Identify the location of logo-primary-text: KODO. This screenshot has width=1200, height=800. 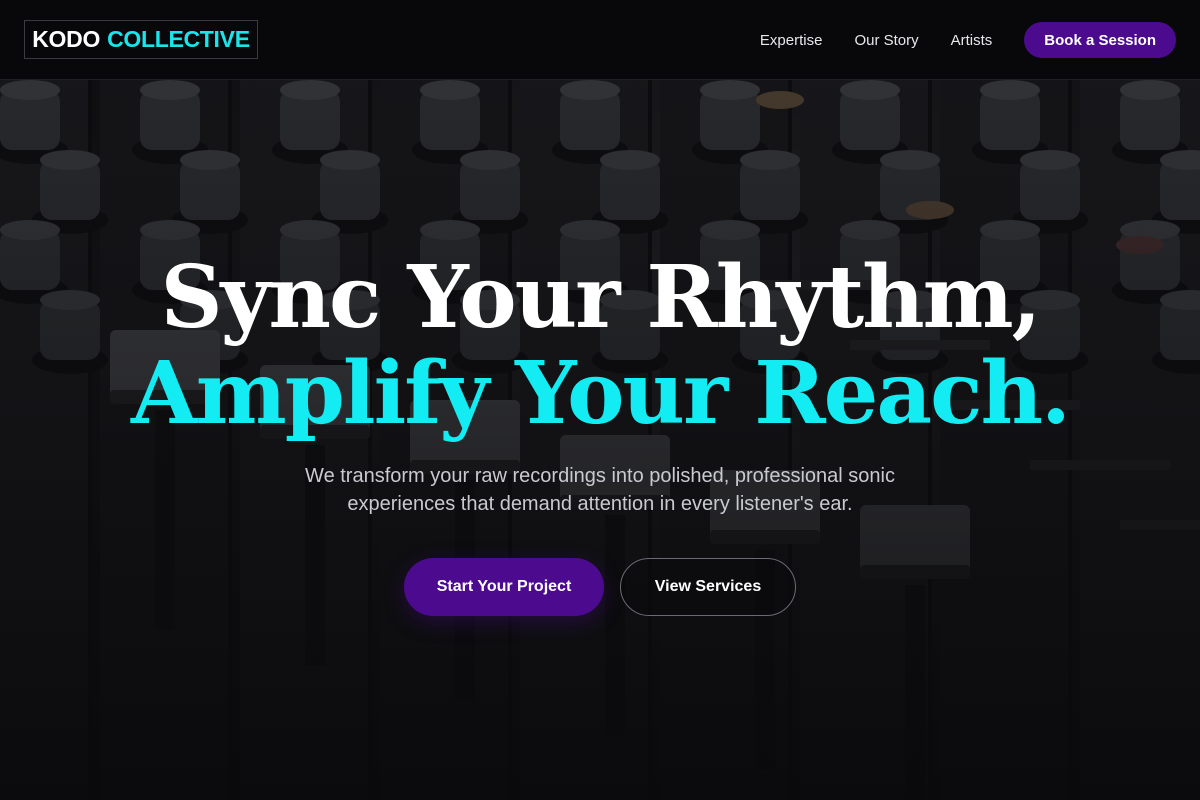
(66, 39).